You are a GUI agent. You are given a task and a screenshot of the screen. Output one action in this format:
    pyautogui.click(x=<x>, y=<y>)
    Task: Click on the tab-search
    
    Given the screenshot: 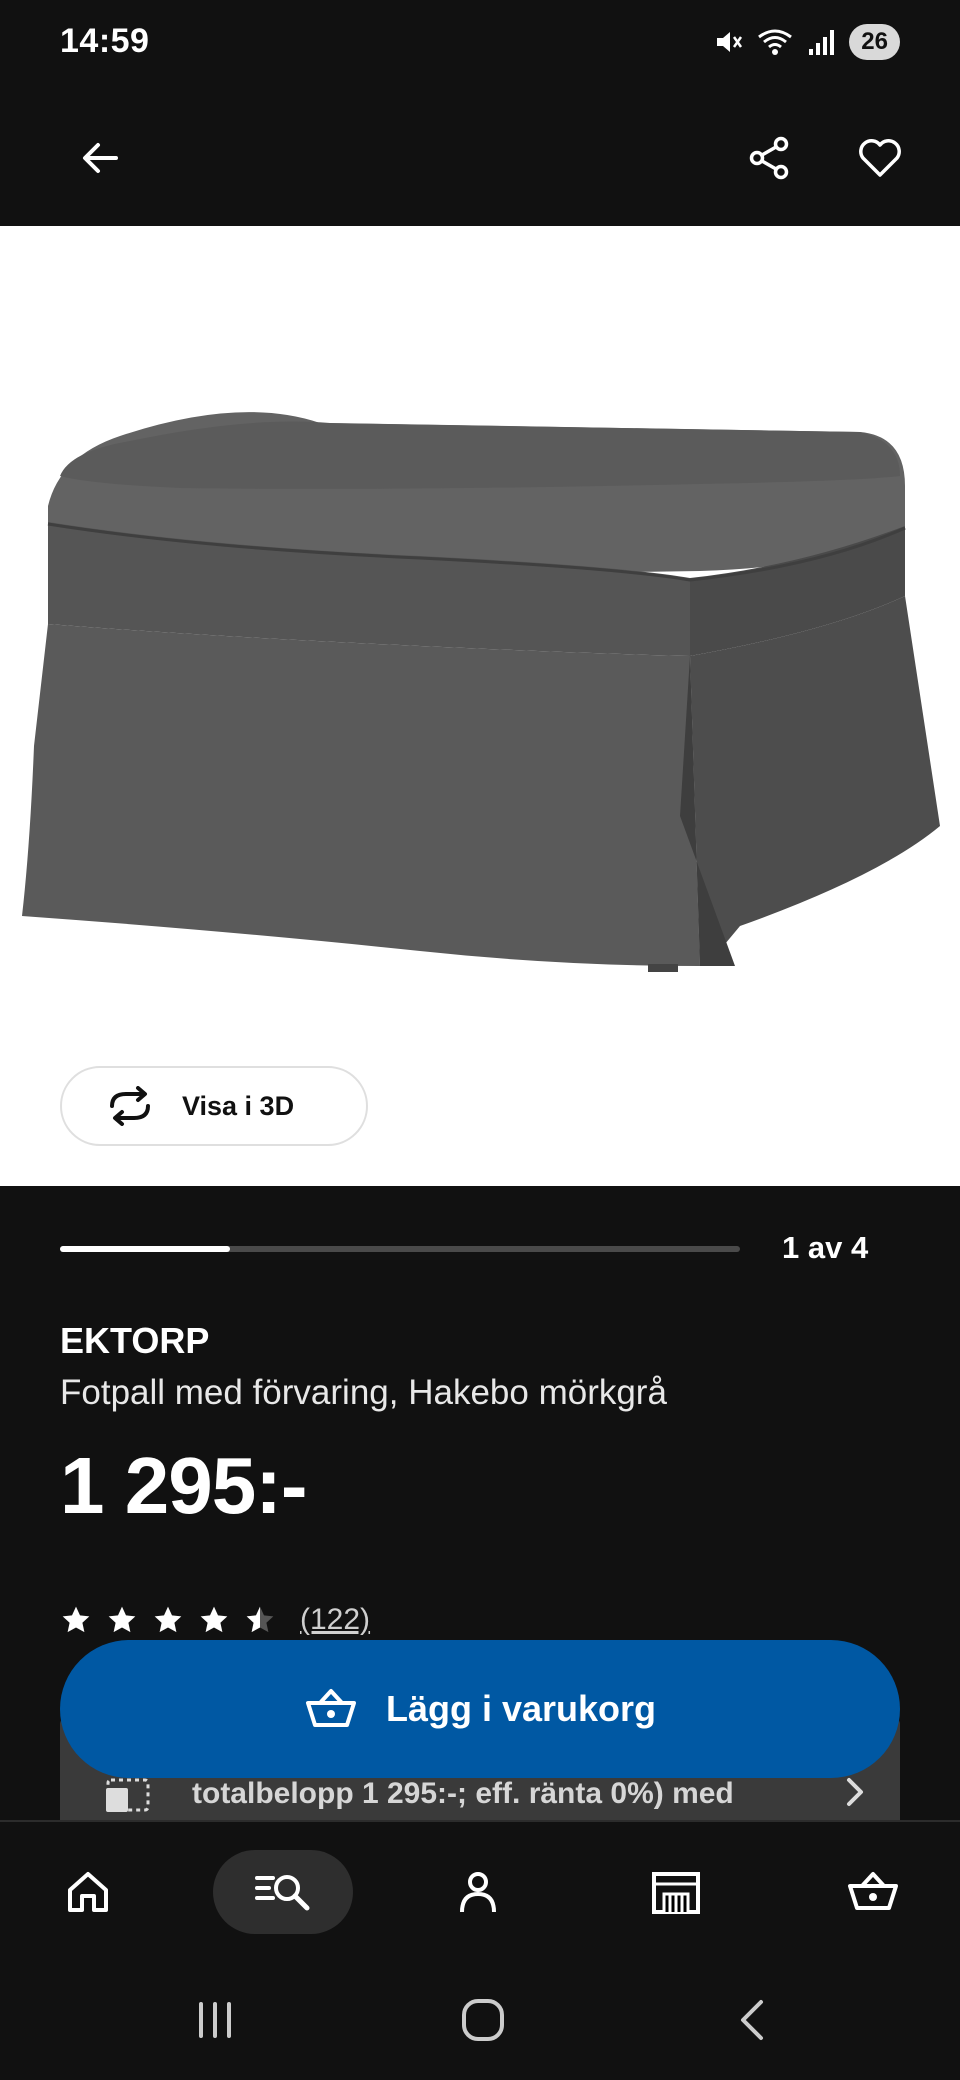 What is the action you would take?
    pyautogui.click(x=283, y=1892)
    